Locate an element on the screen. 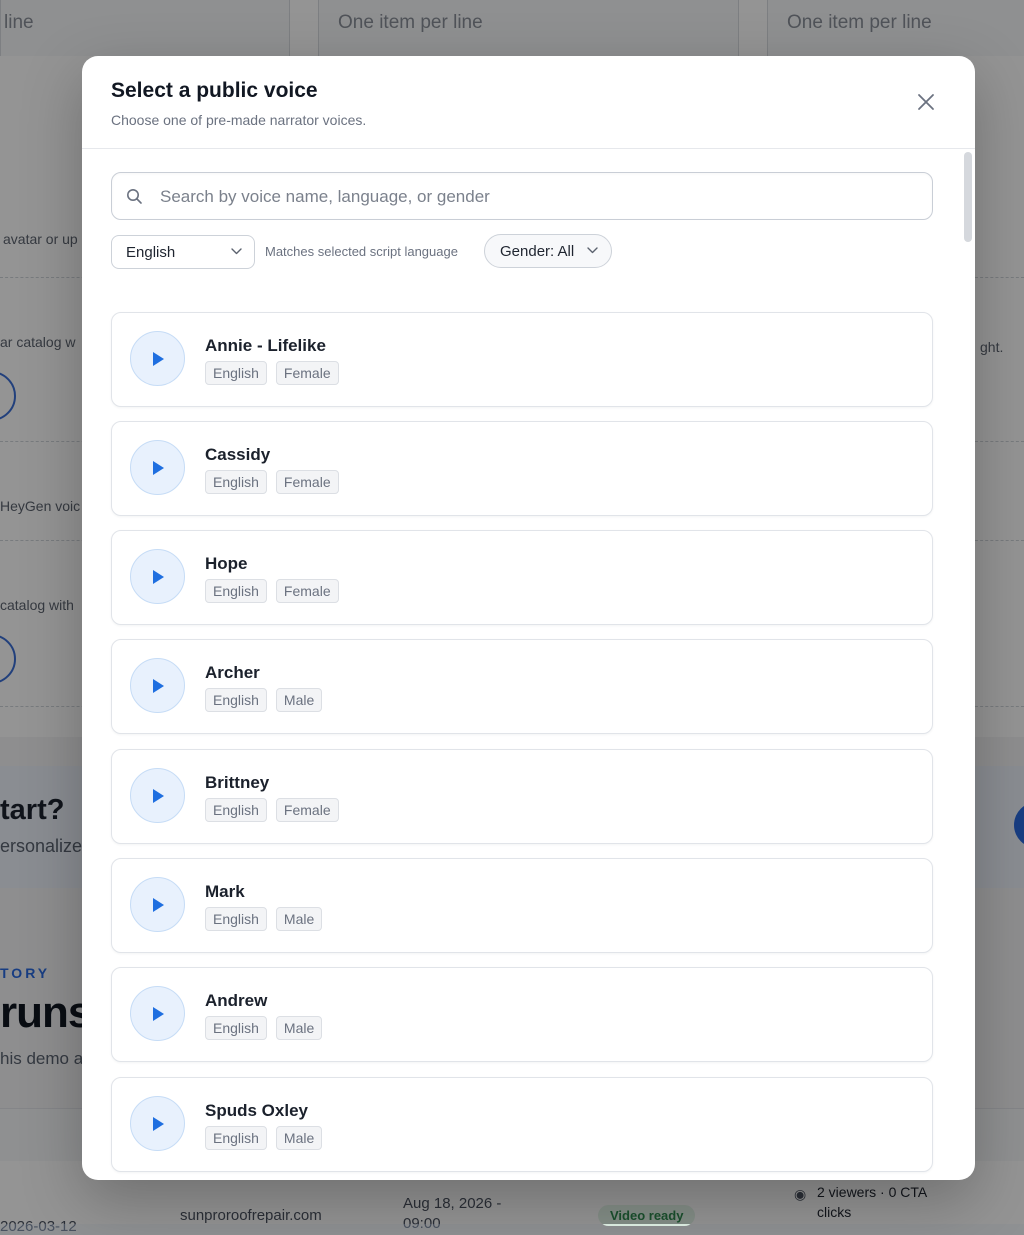 Image resolution: width=1024 pixels, height=1235 pixels. voice-name: Andrew is located at coordinates (236, 1000).